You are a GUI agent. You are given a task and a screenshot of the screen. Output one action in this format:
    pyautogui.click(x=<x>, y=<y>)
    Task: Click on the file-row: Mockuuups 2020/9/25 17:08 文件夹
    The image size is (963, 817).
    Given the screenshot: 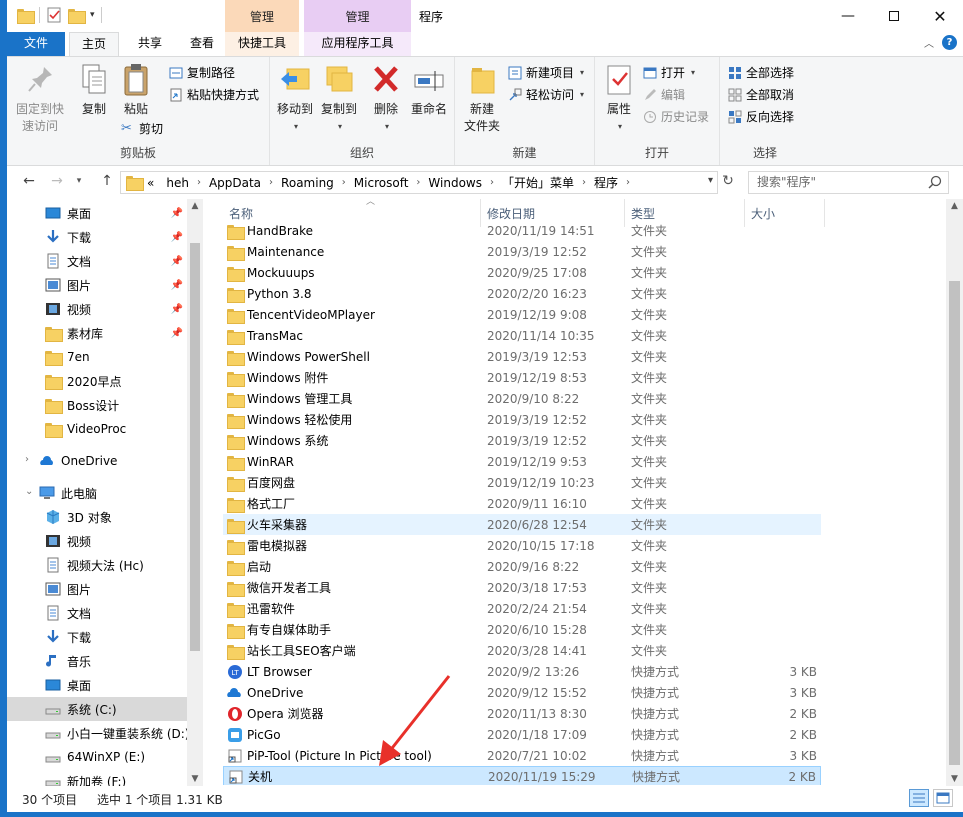 What is the action you would take?
    pyautogui.click(x=522, y=272)
    